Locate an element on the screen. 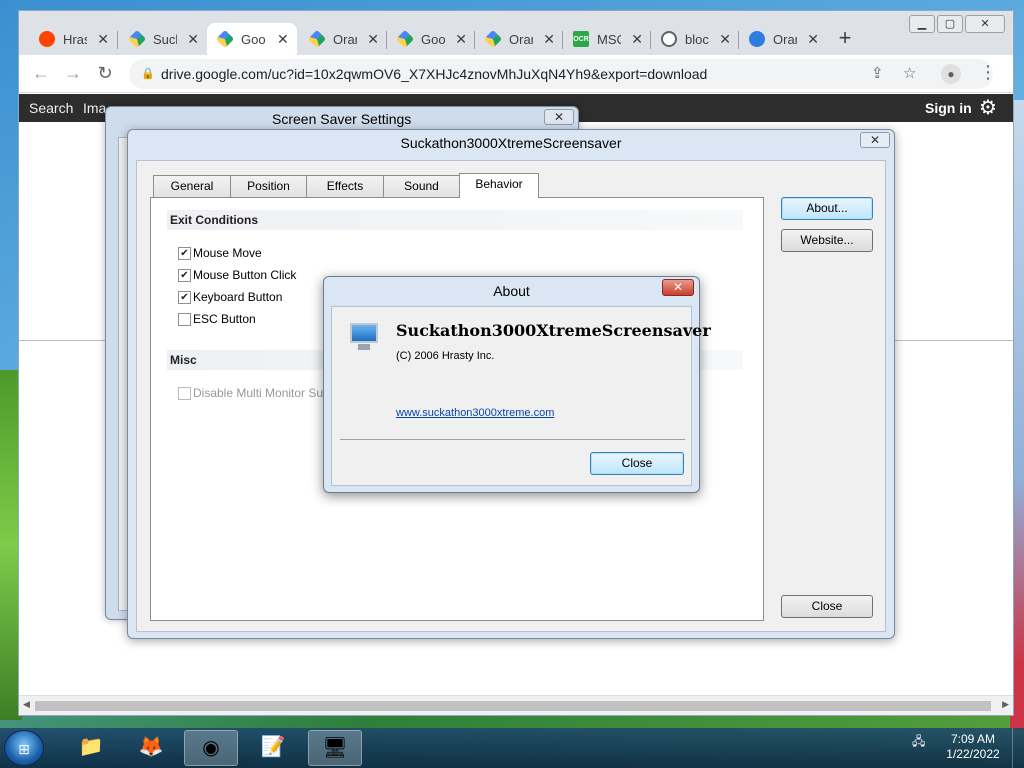 Image resolution: width=1024 pixels, height=768 pixels. browser-tab: OCR MSC ✕ is located at coordinates (606, 39).